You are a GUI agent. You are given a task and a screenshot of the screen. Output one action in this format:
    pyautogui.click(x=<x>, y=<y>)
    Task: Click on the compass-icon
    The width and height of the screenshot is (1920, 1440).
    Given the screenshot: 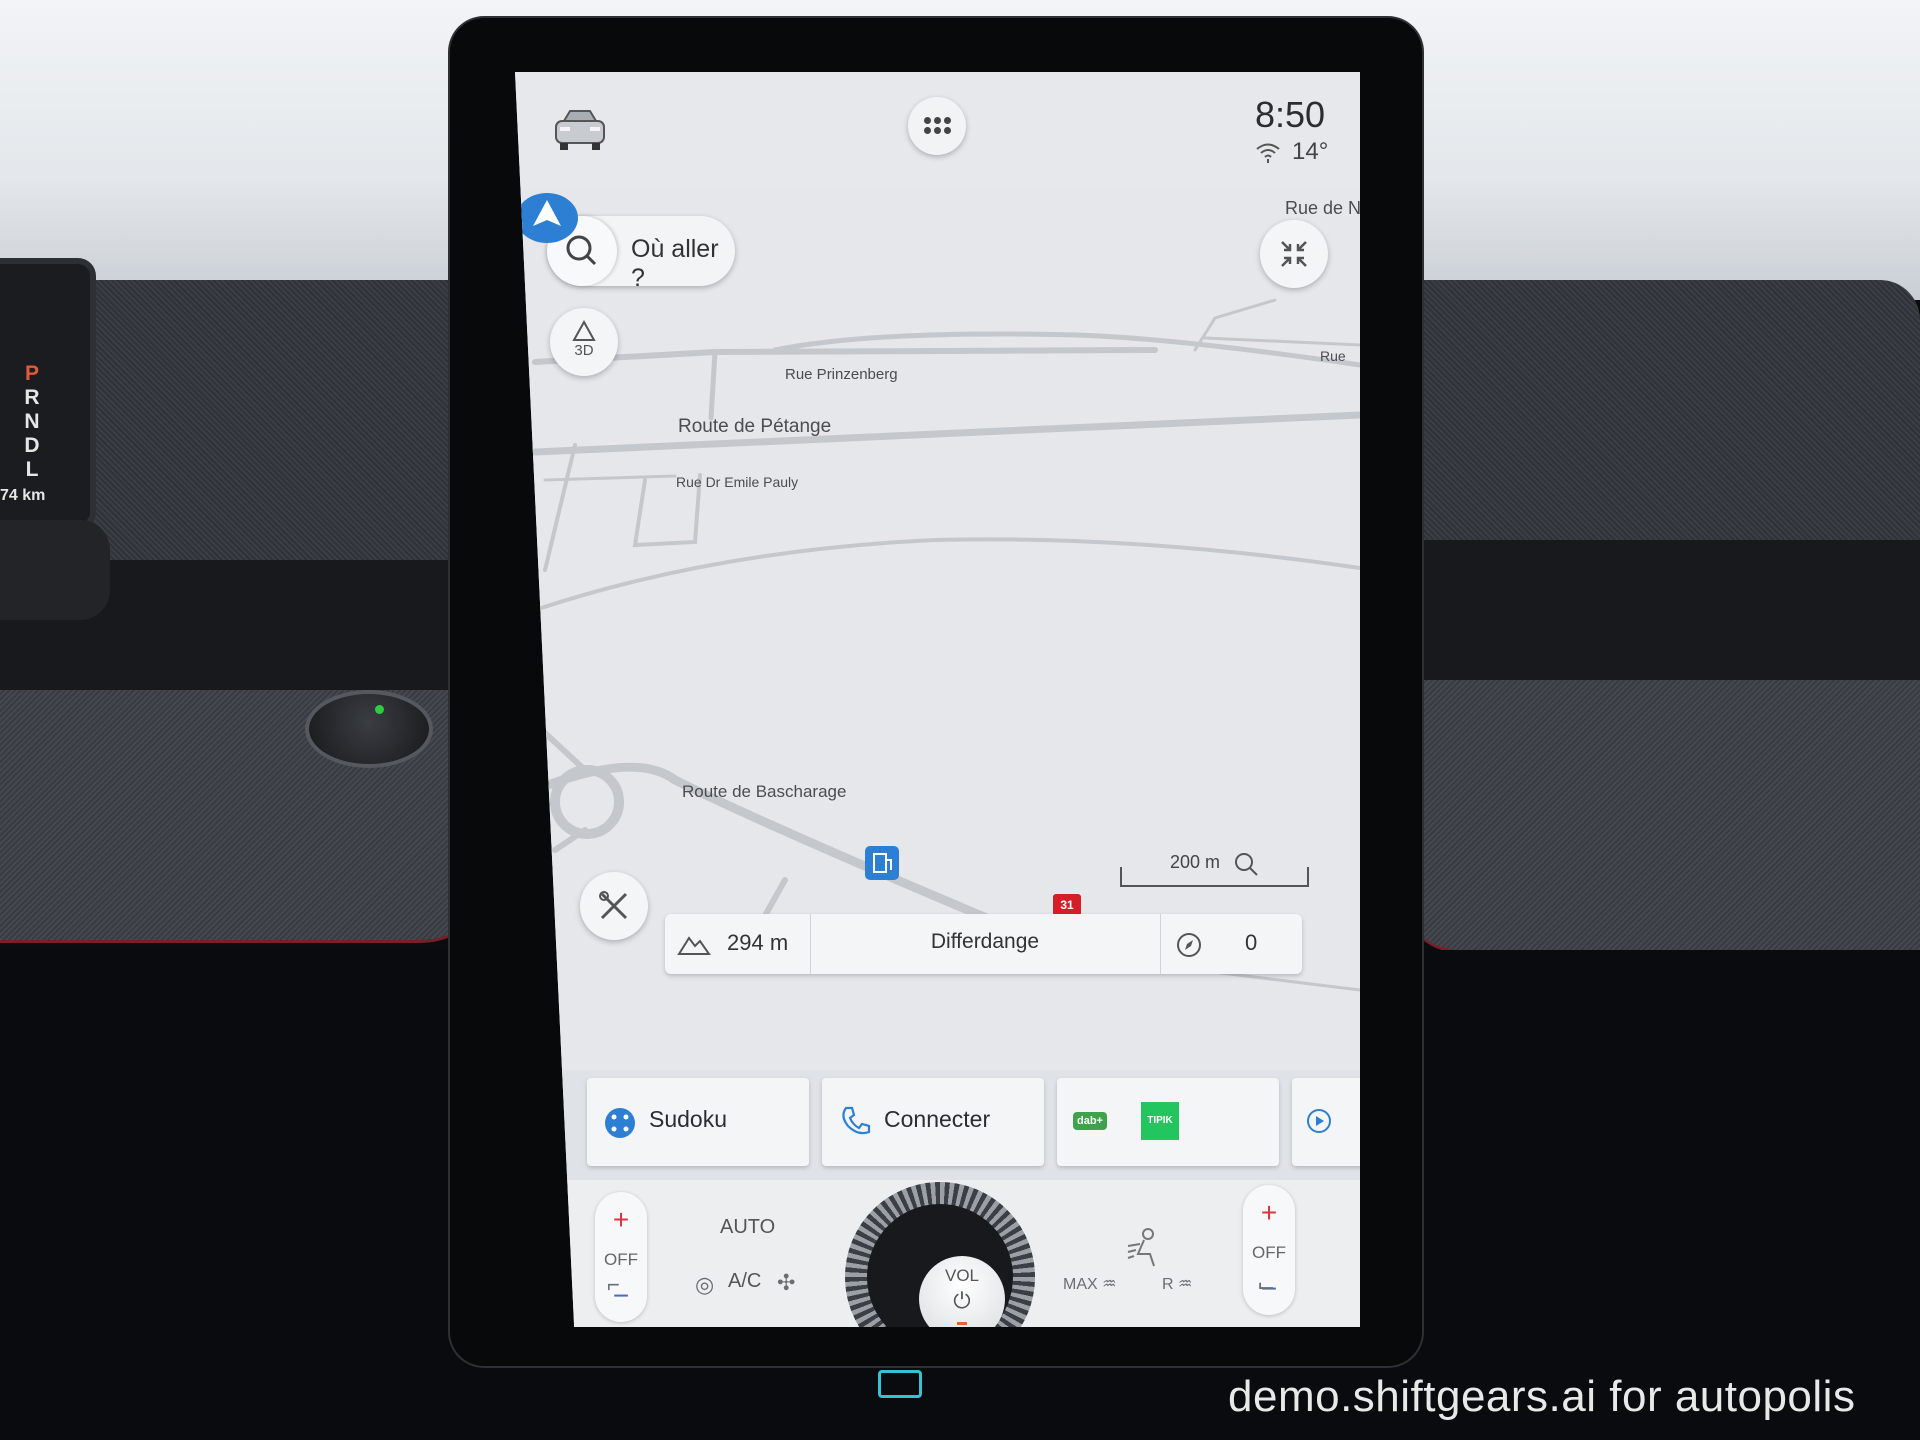 What is the action you would take?
    pyautogui.click(x=1189, y=945)
    